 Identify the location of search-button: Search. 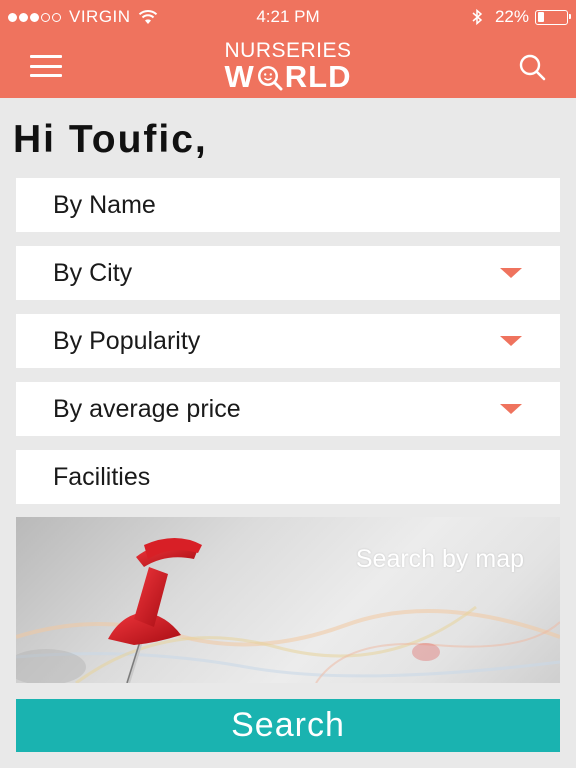
(288, 725).